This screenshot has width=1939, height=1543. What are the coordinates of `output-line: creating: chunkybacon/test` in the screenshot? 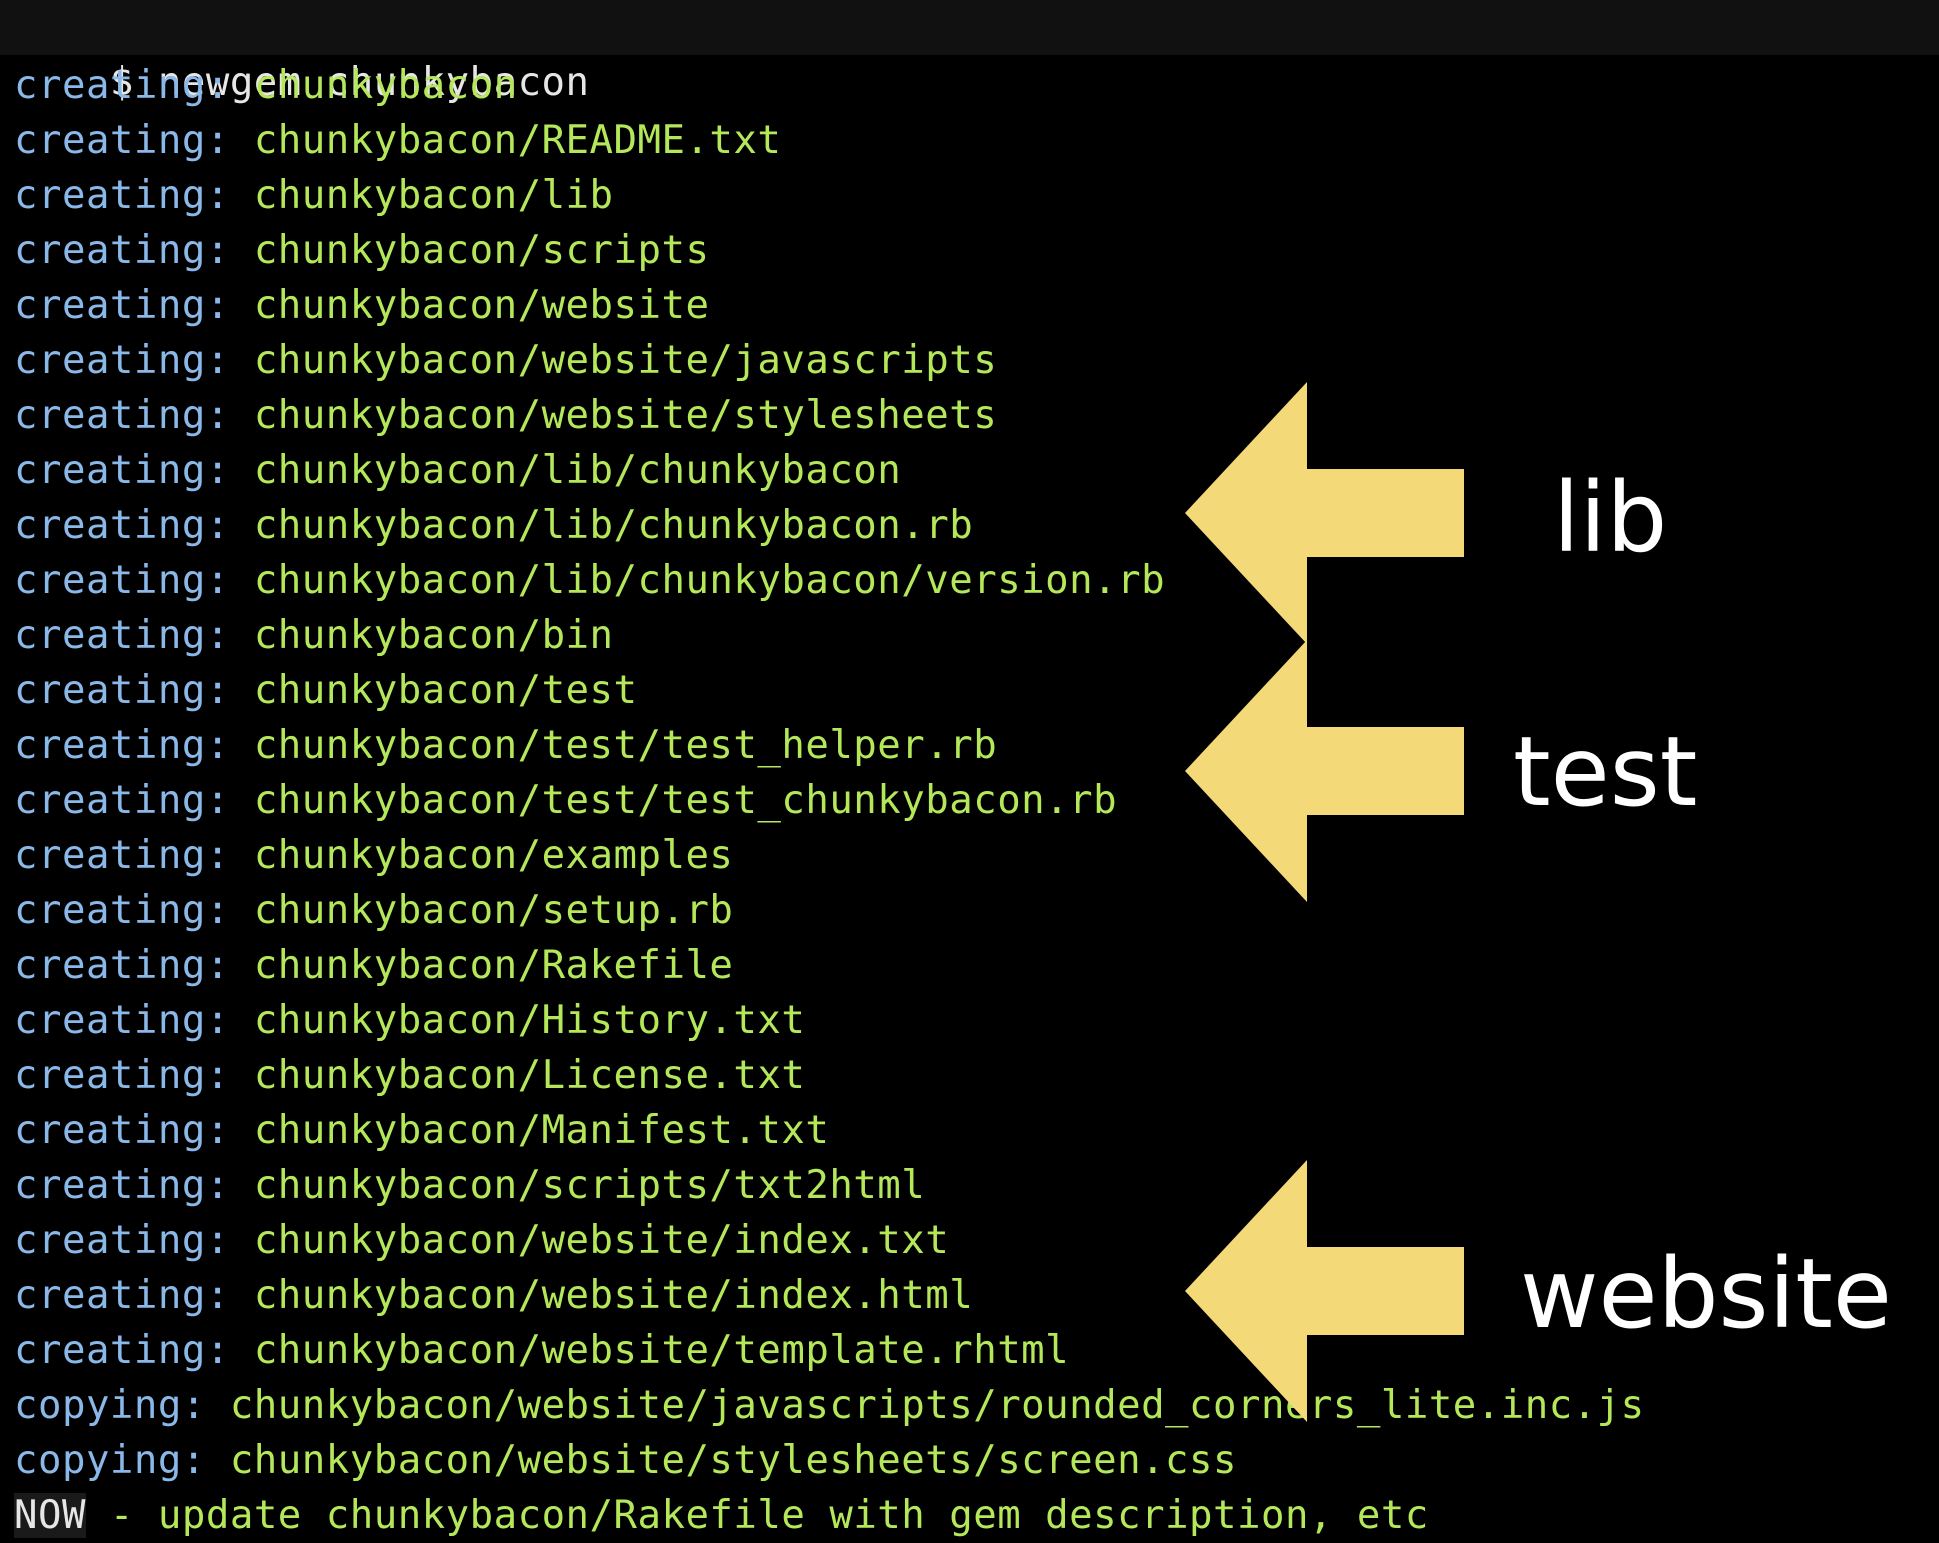 It's located at (326, 690).